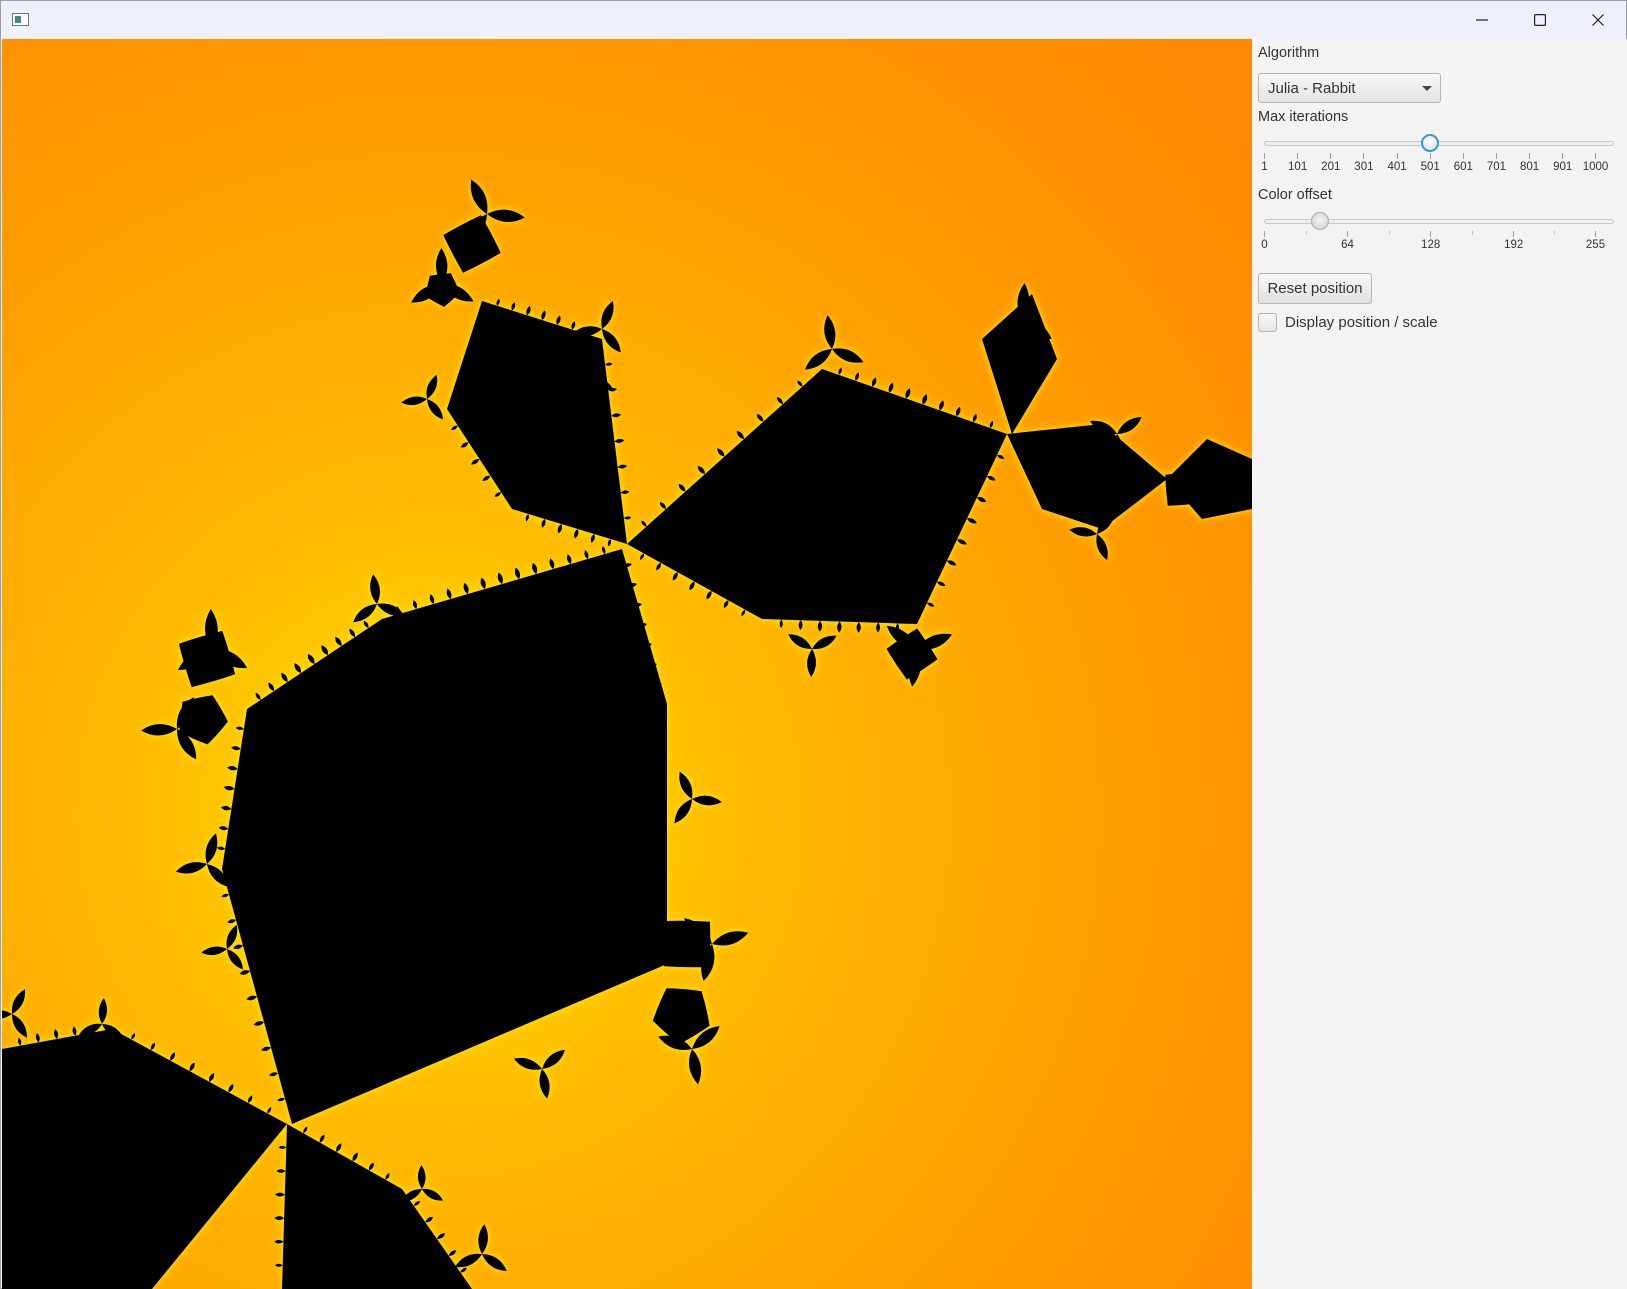 The width and height of the screenshot is (1627, 1289). What do you see at coordinates (1315, 288) in the screenshot?
I see `reset-position-button: Reset position` at bounding box center [1315, 288].